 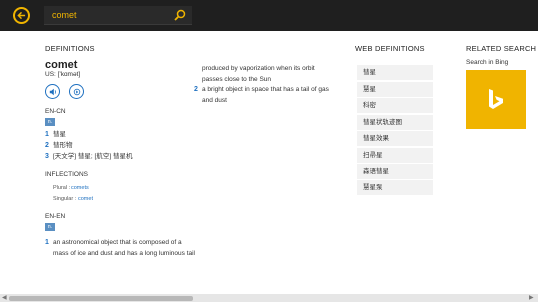 What do you see at coordinates (269, 15) in the screenshot?
I see `top-bar: comet` at bounding box center [269, 15].